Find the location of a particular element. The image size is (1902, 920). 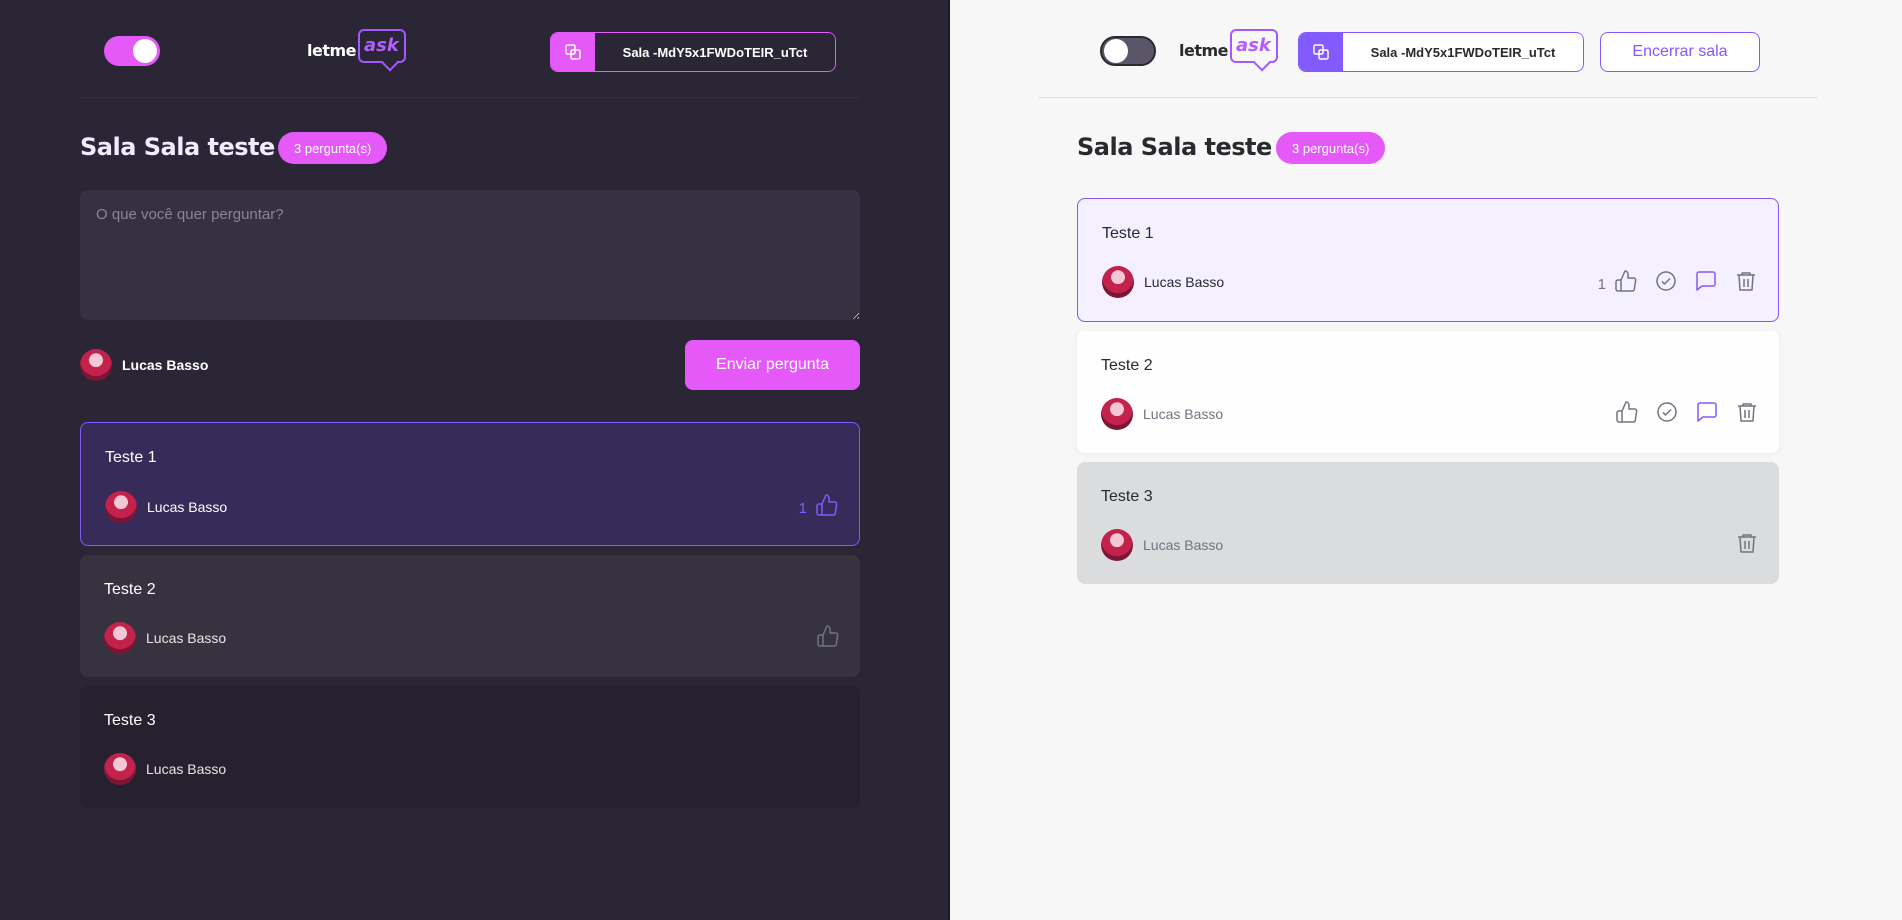

user-name: Lucas Basso is located at coordinates (165, 365).